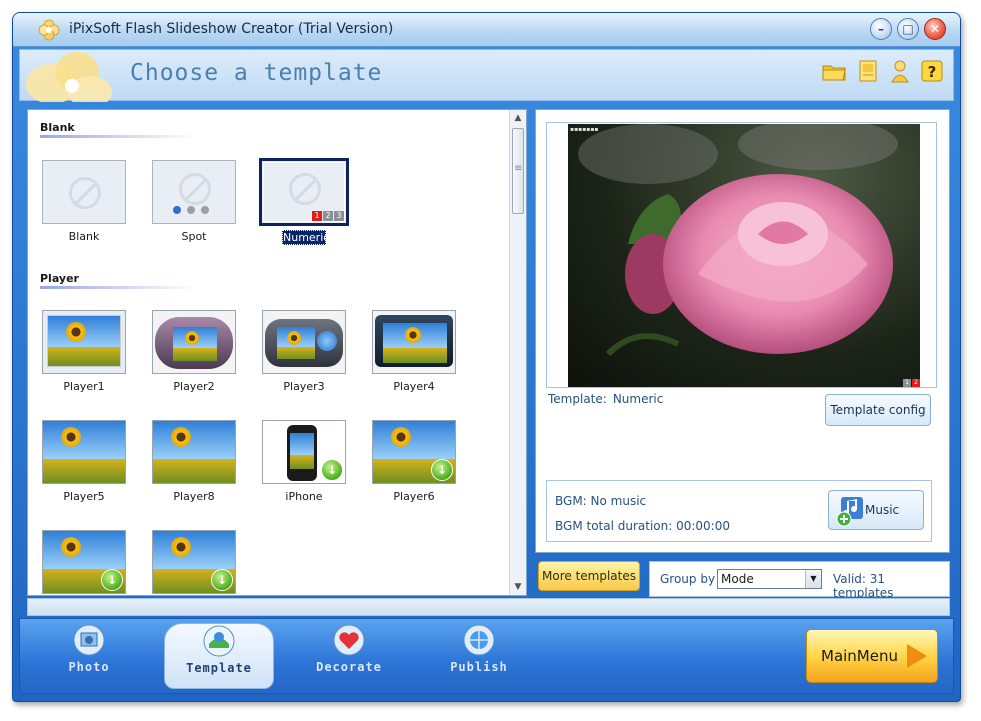 The width and height of the screenshot is (981, 721). I want to click on preview-caption: ▪▪▪▪▪▪▪, so click(584, 129).